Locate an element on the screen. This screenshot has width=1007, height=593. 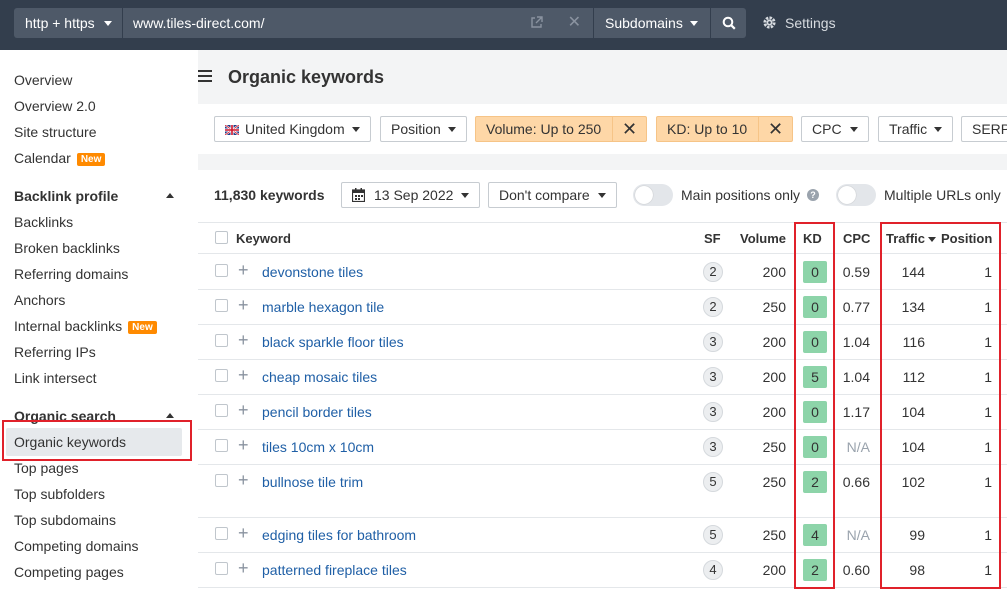
kd-filter: KD: Up to 10 ✕ is located at coordinates (724, 129).